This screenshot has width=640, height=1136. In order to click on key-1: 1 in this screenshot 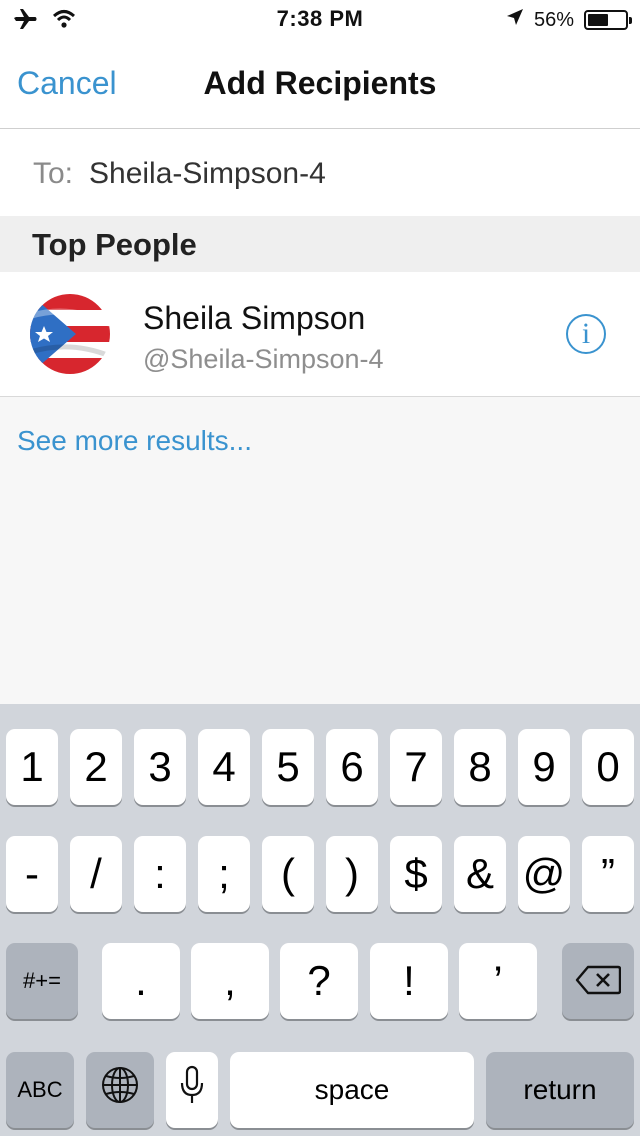, I will do `click(32, 767)`.